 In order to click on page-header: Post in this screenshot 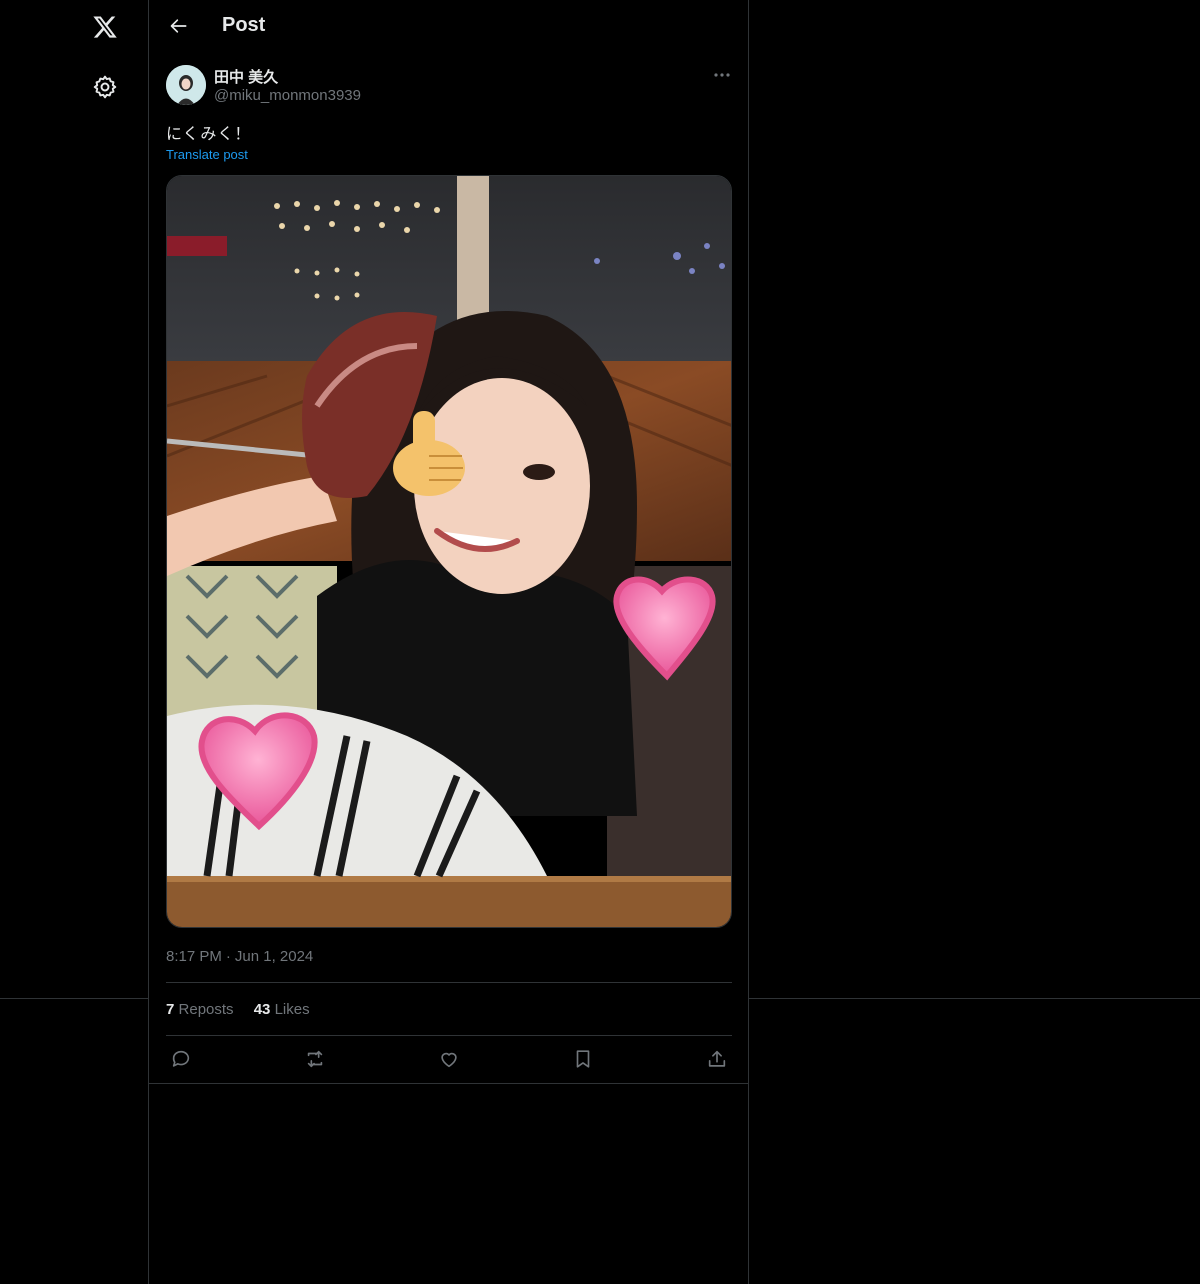, I will do `click(449, 26)`.